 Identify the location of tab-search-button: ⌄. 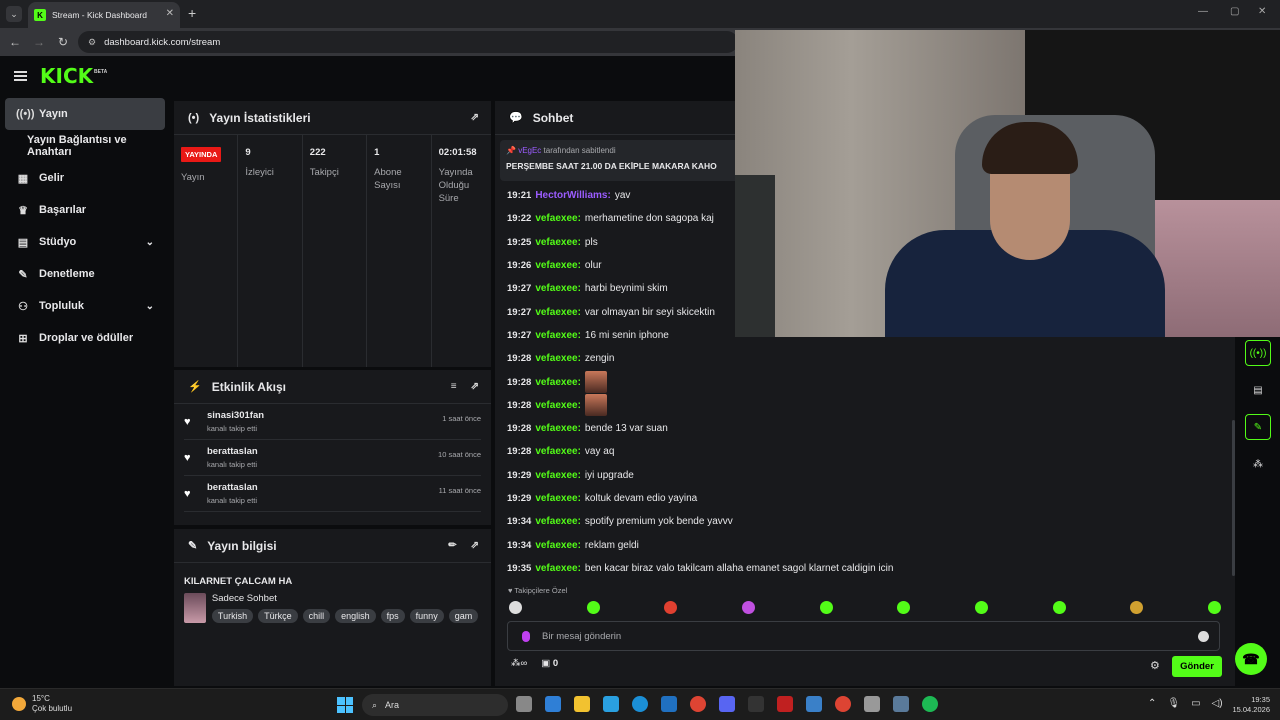
(14, 14).